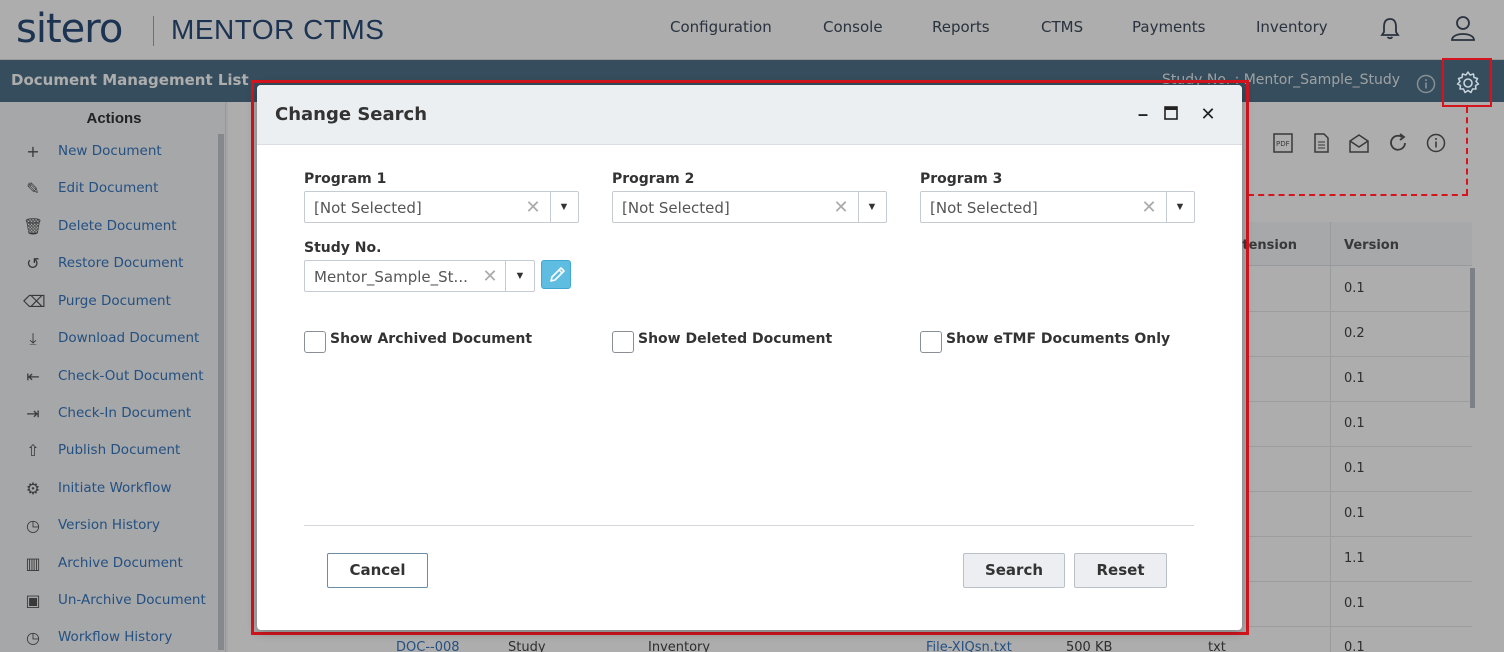  Describe the element at coordinates (749, 115) in the screenshot. I see `dialog-header: Change Search – ✕` at that location.